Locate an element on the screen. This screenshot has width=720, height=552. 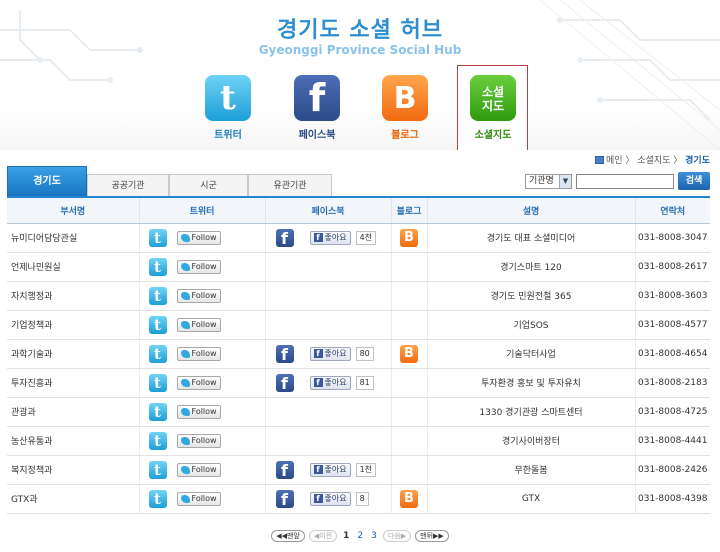
facebook-cell is located at coordinates (327, 441).